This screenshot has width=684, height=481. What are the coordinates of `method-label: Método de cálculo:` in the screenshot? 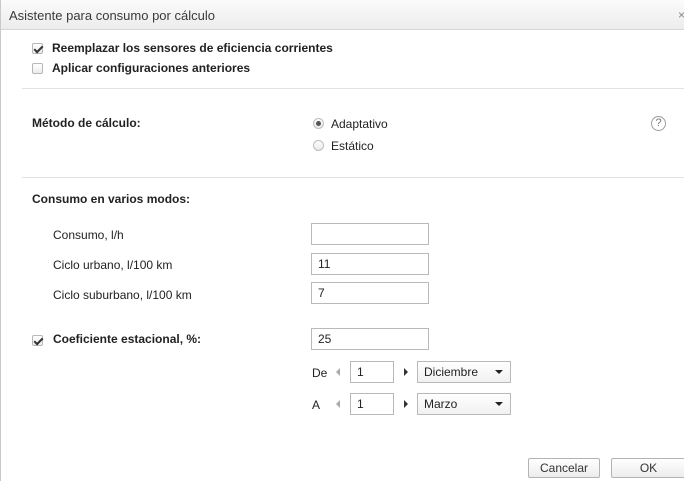 It's located at (86, 123).